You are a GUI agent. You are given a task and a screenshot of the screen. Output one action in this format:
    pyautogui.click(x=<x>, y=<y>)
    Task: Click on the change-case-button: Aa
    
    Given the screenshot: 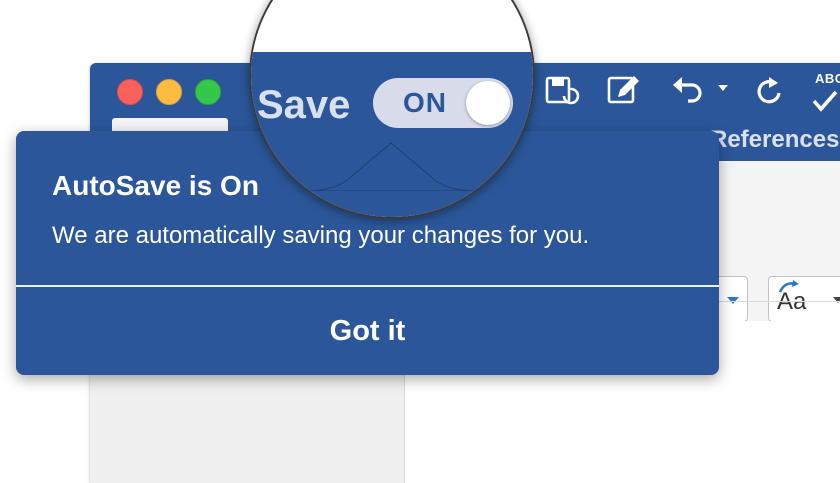 What is the action you would take?
    pyautogui.click(x=804, y=299)
    